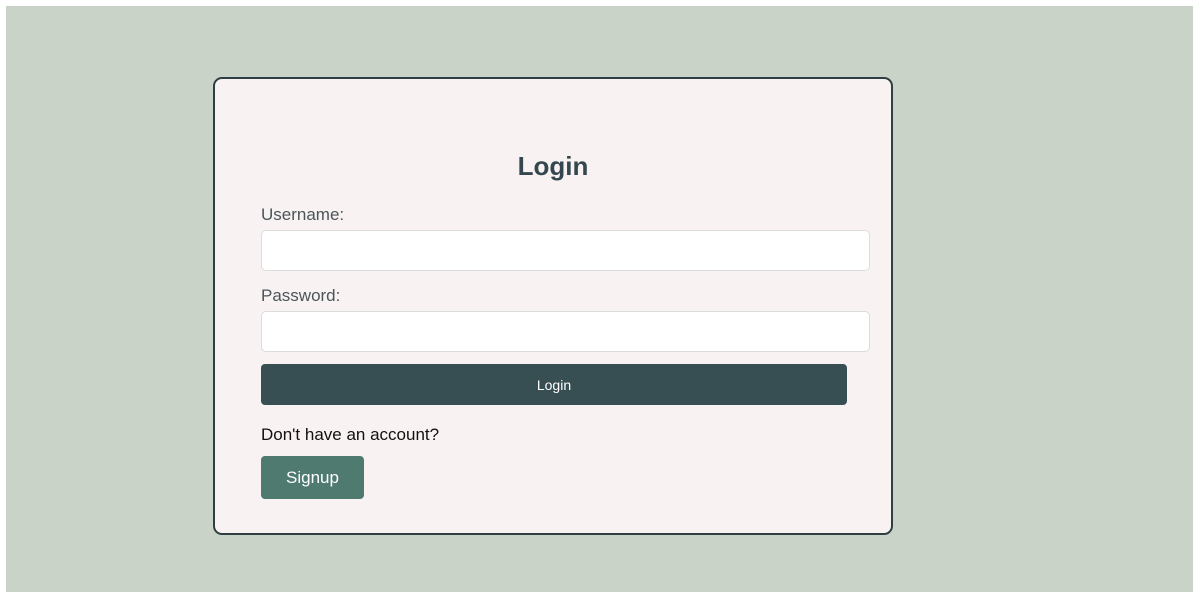 This screenshot has width=1193, height=592. I want to click on signup-prompt: Don't have an account?, so click(350, 434).